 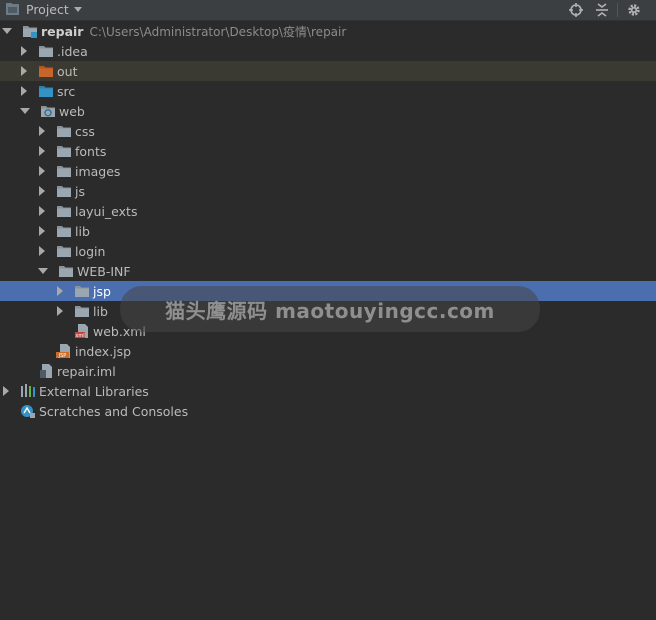 I want to click on tree-node-label: External Libraries, so click(x=94, y=391).